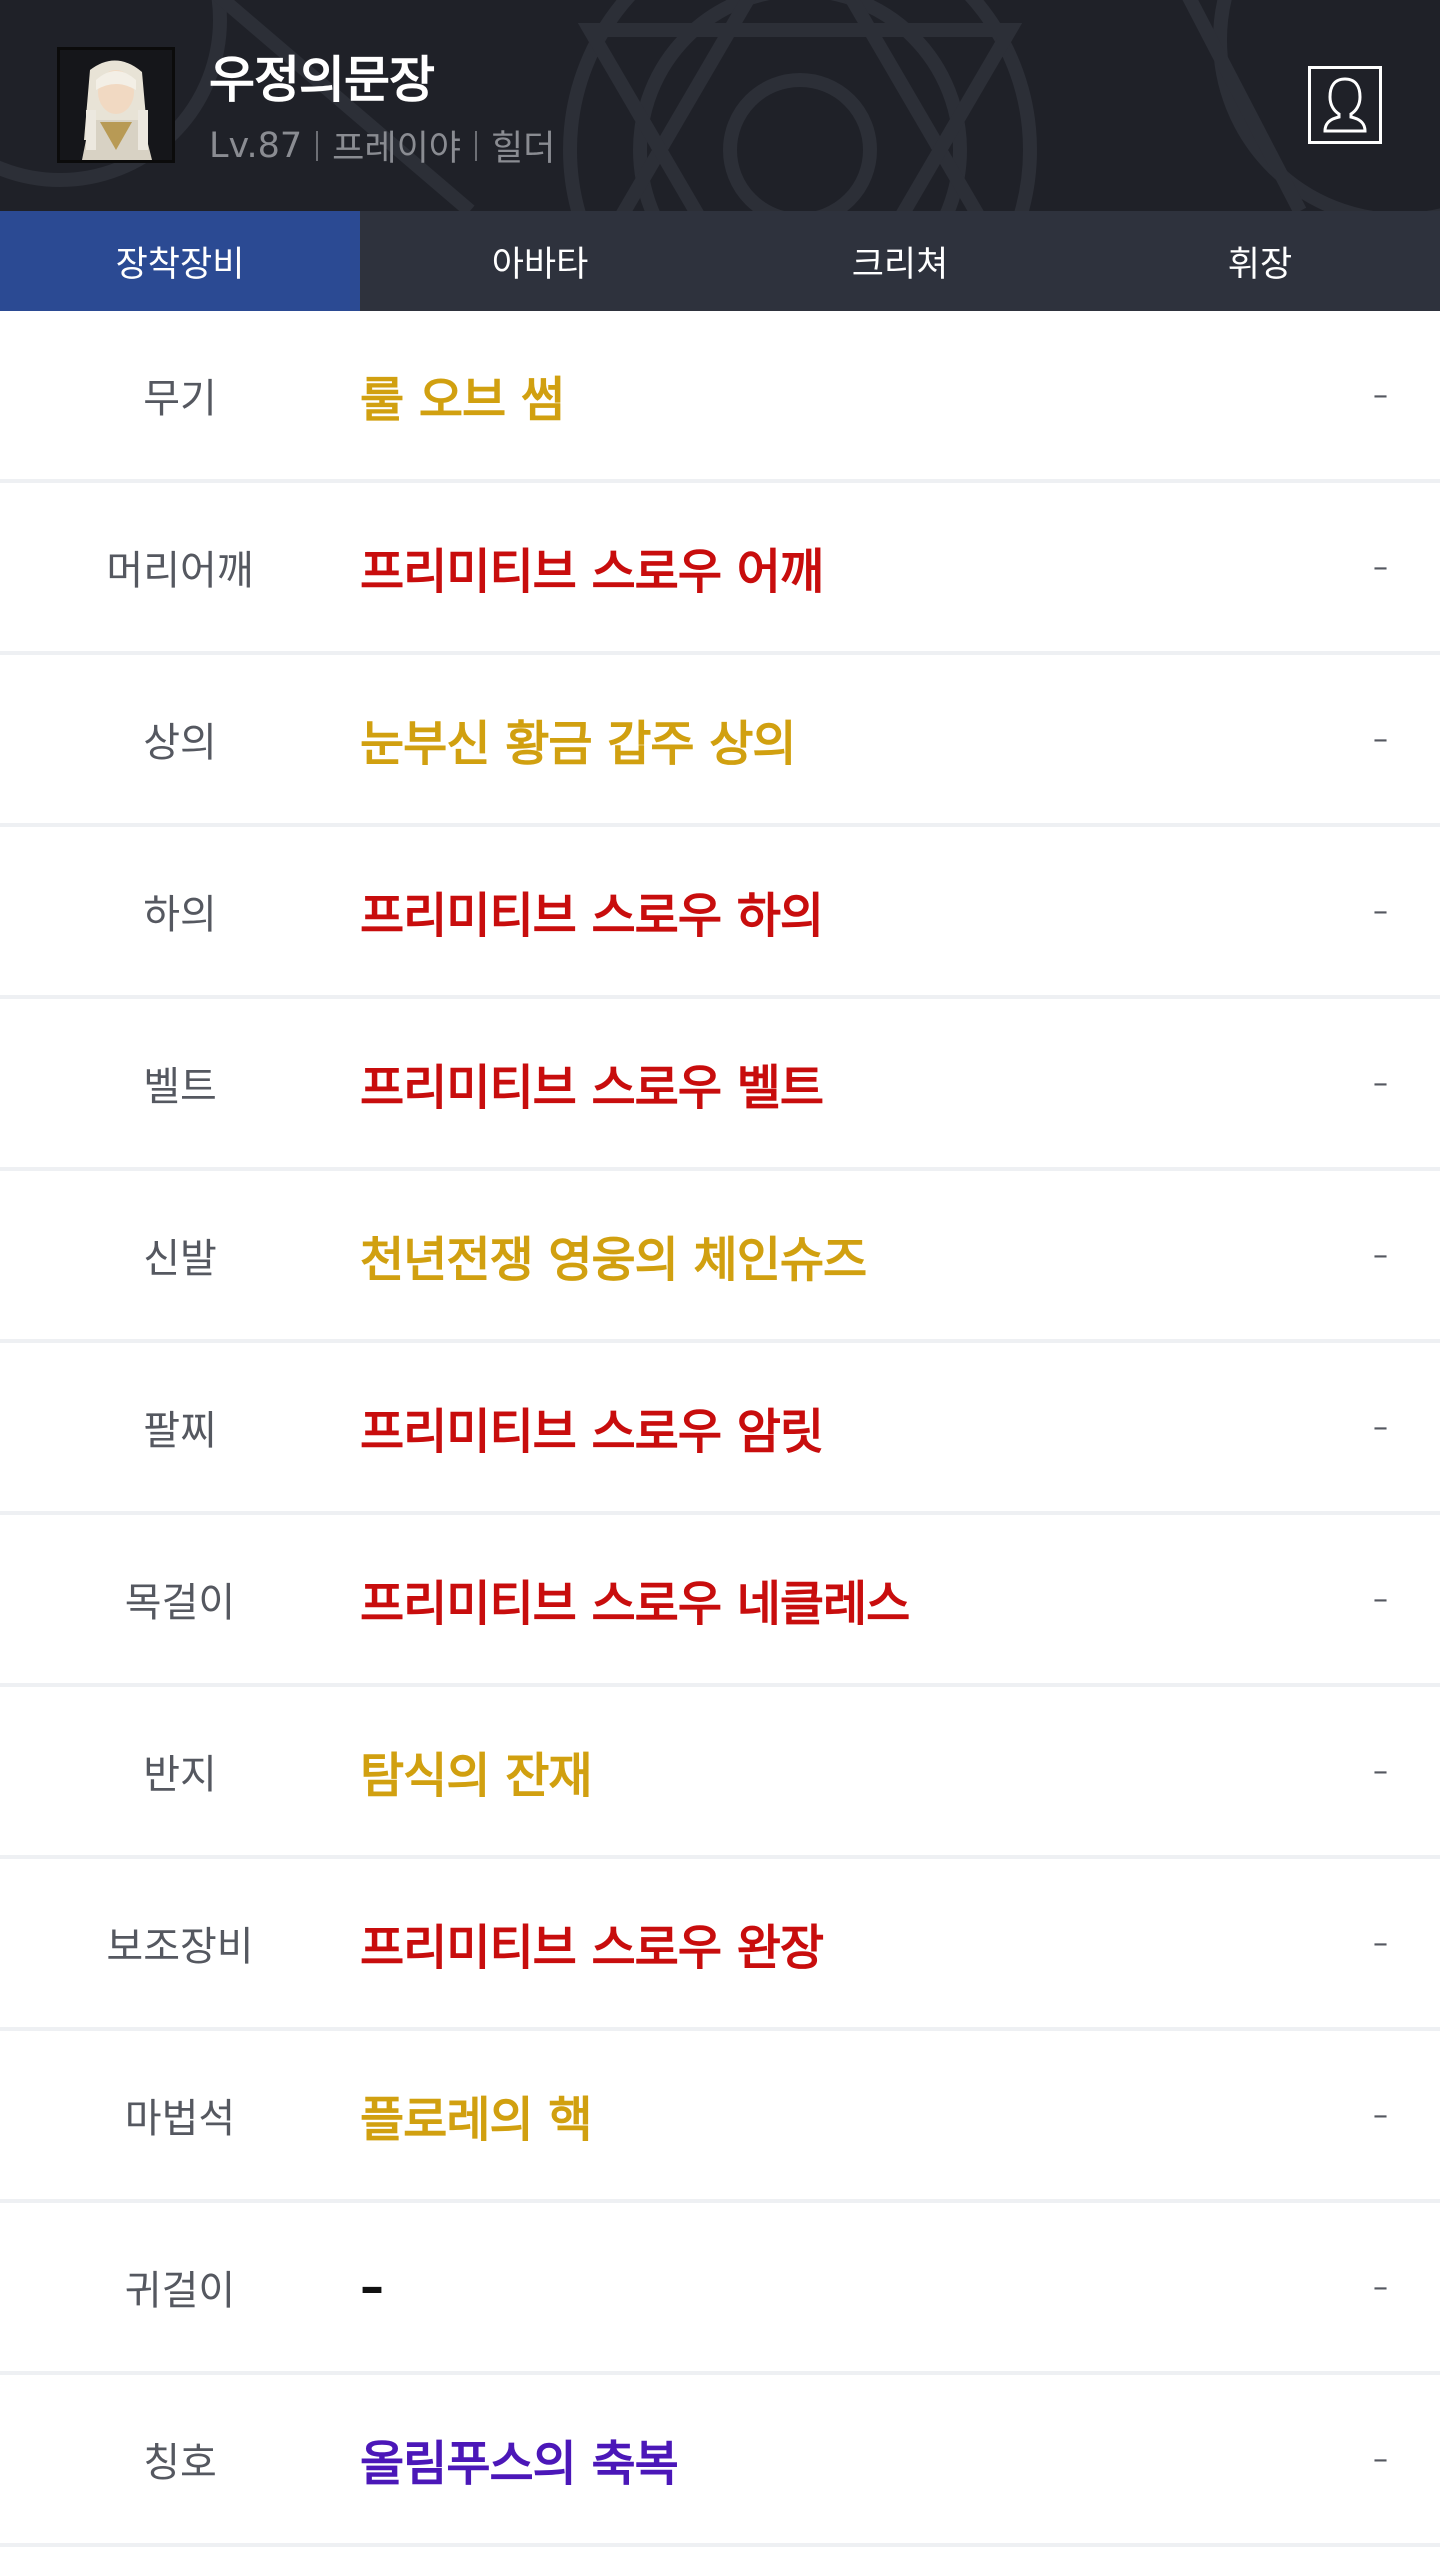 The width and height of the screenshot is (1440, 2560). What do you see at coordinates (523, 149) in the screenshot?
I see `character-job: 힐더` at bounding box center [523, 149].